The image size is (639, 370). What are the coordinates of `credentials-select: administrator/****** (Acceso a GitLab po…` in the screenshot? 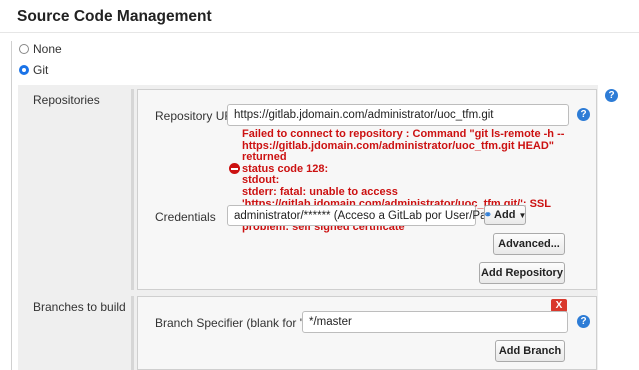 It's located at (369, 215).